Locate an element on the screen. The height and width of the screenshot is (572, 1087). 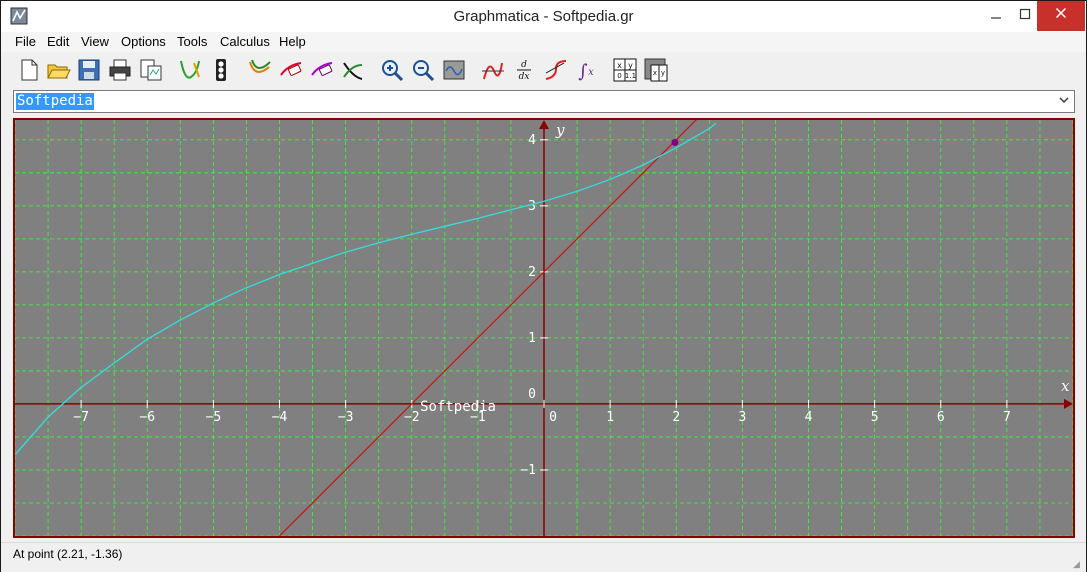
data-plot-icon: xy is located at coordinates (656, 70).